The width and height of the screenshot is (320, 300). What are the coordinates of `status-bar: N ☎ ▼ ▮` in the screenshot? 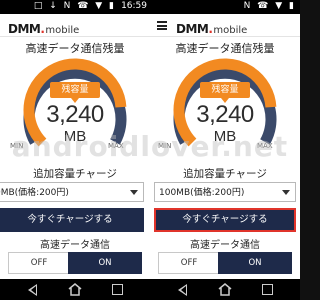 It's located at (225, 7).